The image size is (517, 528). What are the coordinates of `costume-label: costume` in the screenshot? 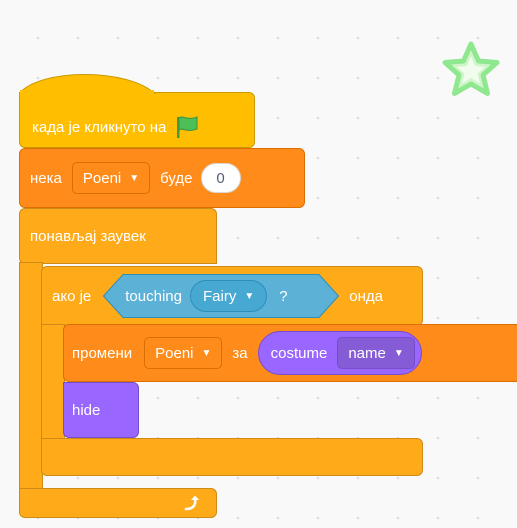 It's located at (299, 353).